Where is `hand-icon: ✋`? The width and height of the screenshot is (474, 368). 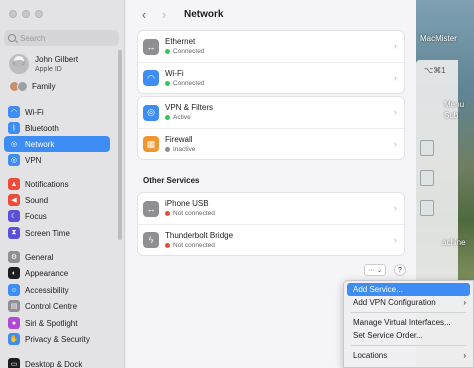
hand-icon: ✋ is located at coordinates (14, 339).